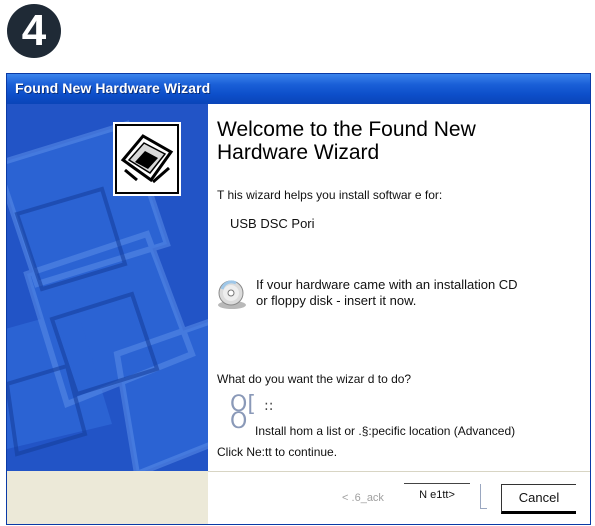 This screenshot has width=595, height=526. Describe the element at coordinates (268, 406) in the screenshot. I see `option-automatic-label: ::` at that location.